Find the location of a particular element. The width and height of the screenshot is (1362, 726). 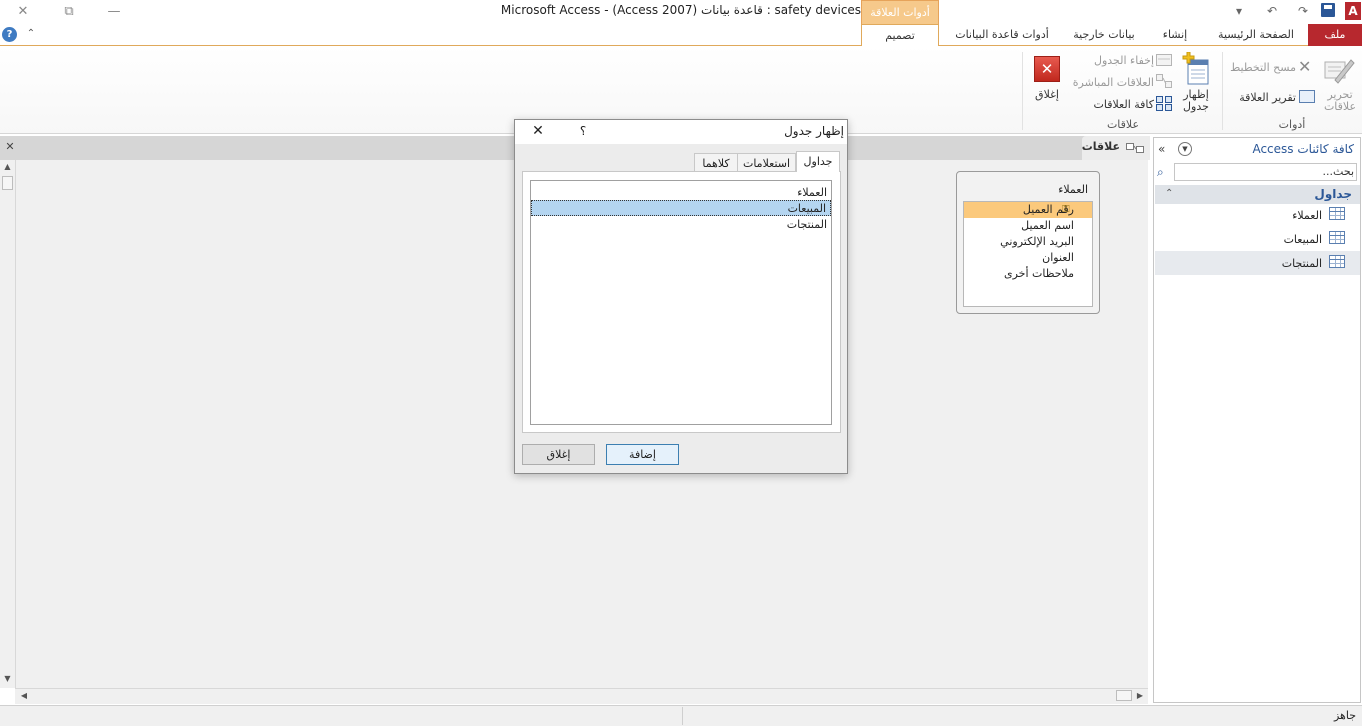

tab-design: تصميم is located at coordinates (900, 35).